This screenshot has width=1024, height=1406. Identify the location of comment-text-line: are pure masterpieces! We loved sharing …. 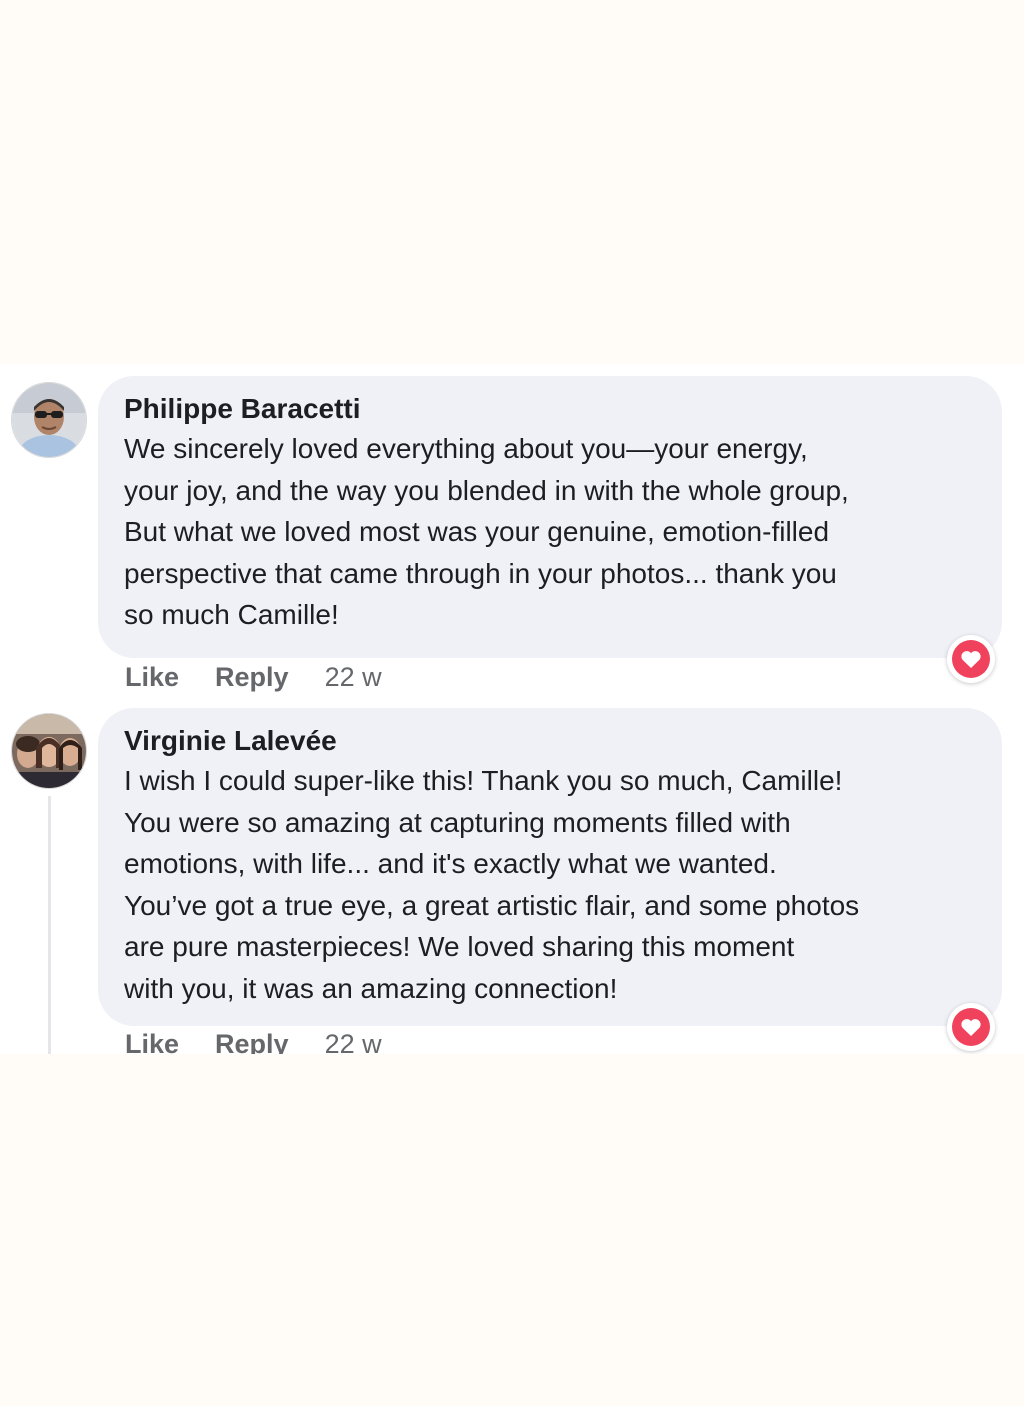
(459, 946).